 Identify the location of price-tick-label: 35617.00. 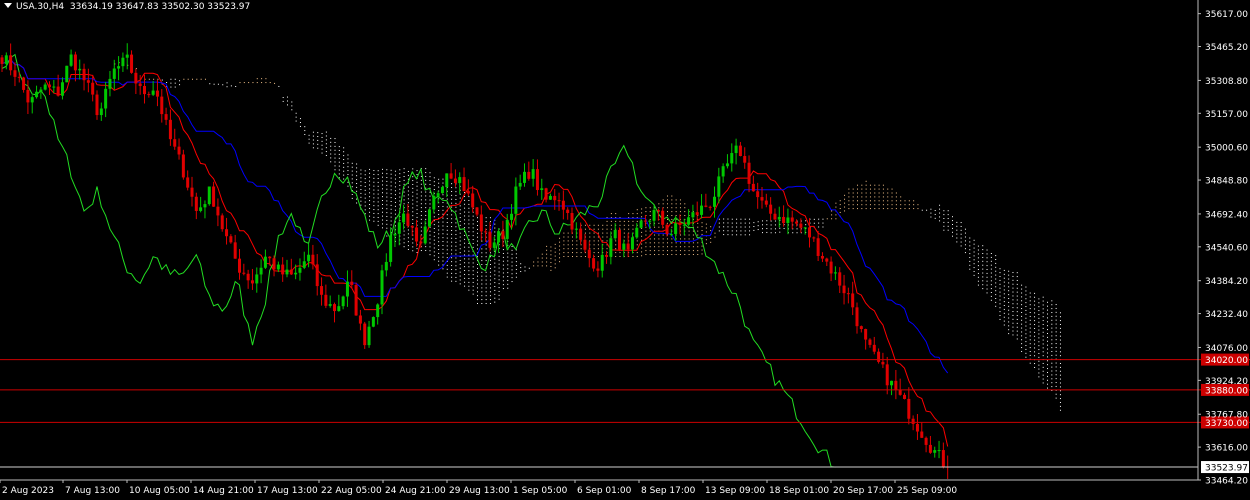
(1226, 15).